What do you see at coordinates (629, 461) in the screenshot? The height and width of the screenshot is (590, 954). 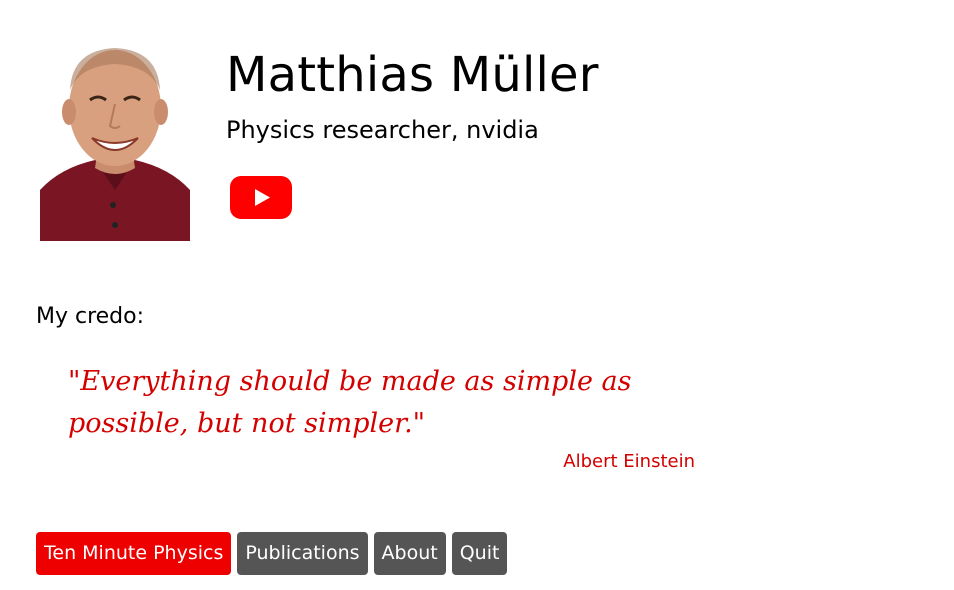 I see `quote-author: Albert Einstein` at bounding box center [629, 461].